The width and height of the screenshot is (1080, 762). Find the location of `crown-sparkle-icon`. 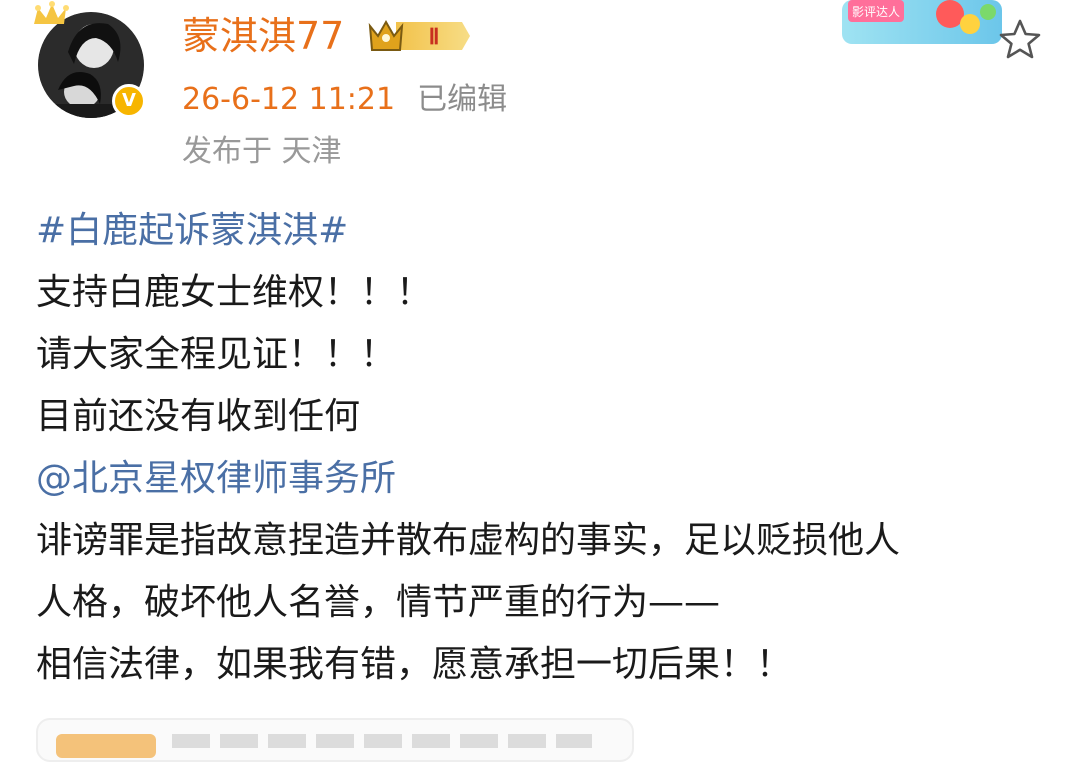

crown-sparkle-icon is located at coordinates (51, 12).